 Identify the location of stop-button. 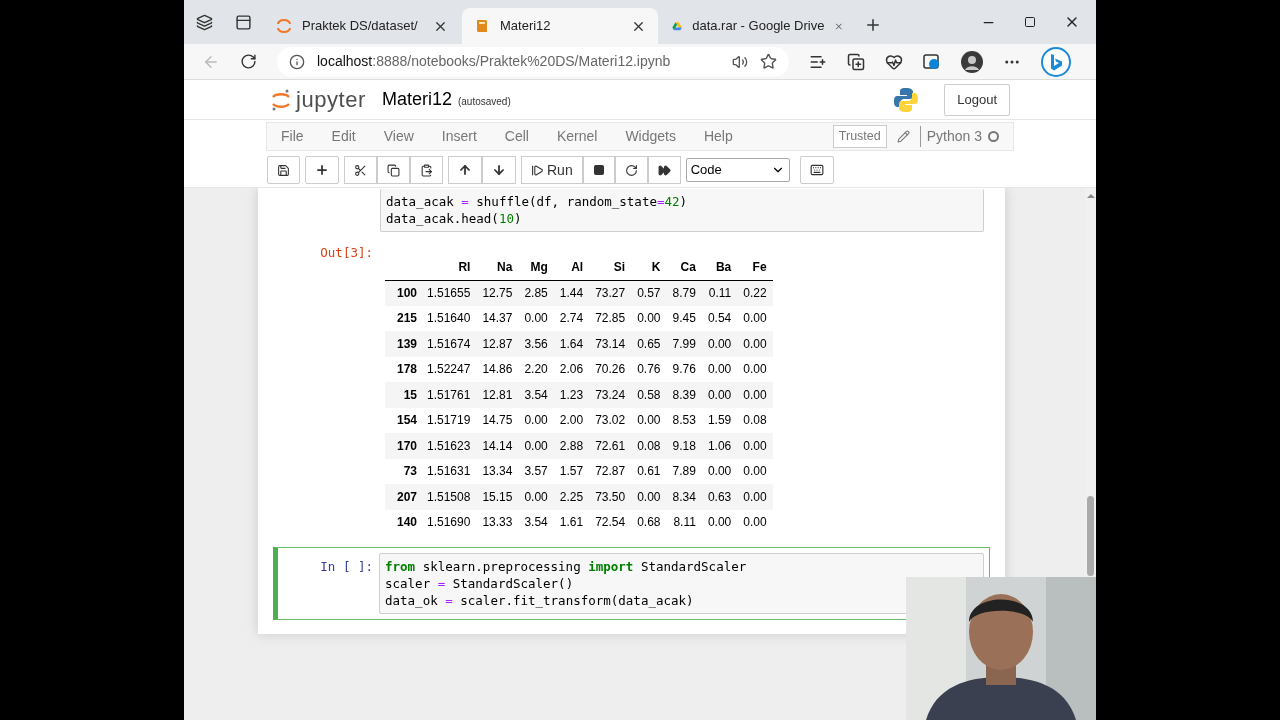
(598, 170).